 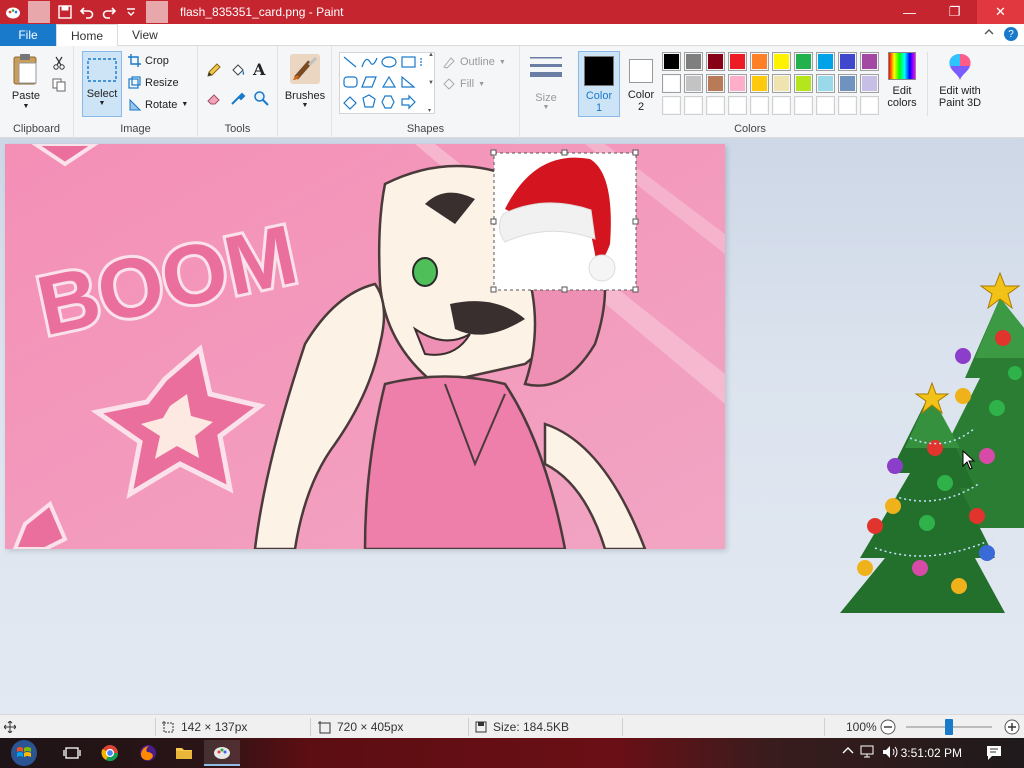 I want to click on rotate-button: Rotate ▼, so click(x=158, y=104).